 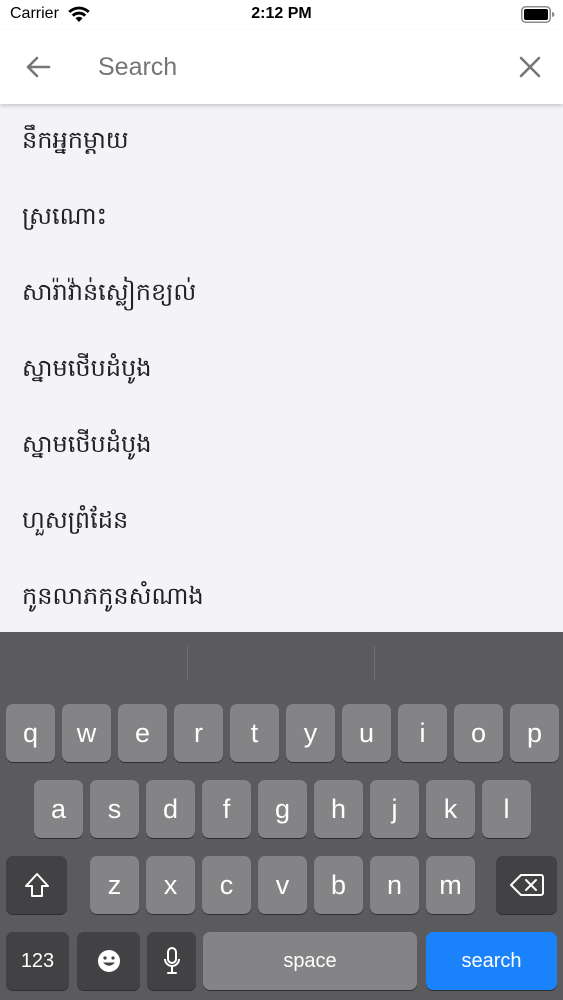 I want to click on key-y: y, so click(x=310, y=733).